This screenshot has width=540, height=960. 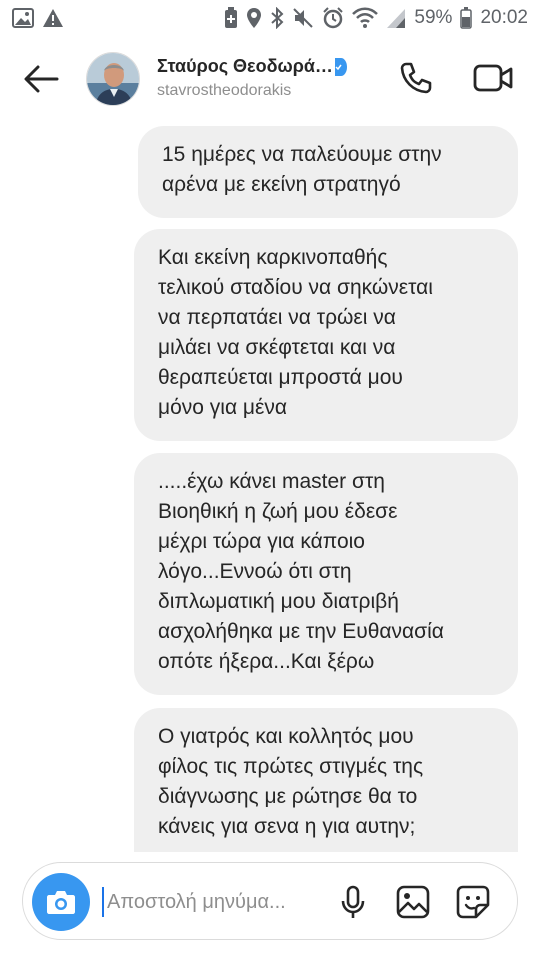 What do you see at coordinates (267, 78) in the screenshot?
I see `conversation-title: Σταύρος Θεοδωρά… stavrostheodorakis` at bounding box center [267, 78].